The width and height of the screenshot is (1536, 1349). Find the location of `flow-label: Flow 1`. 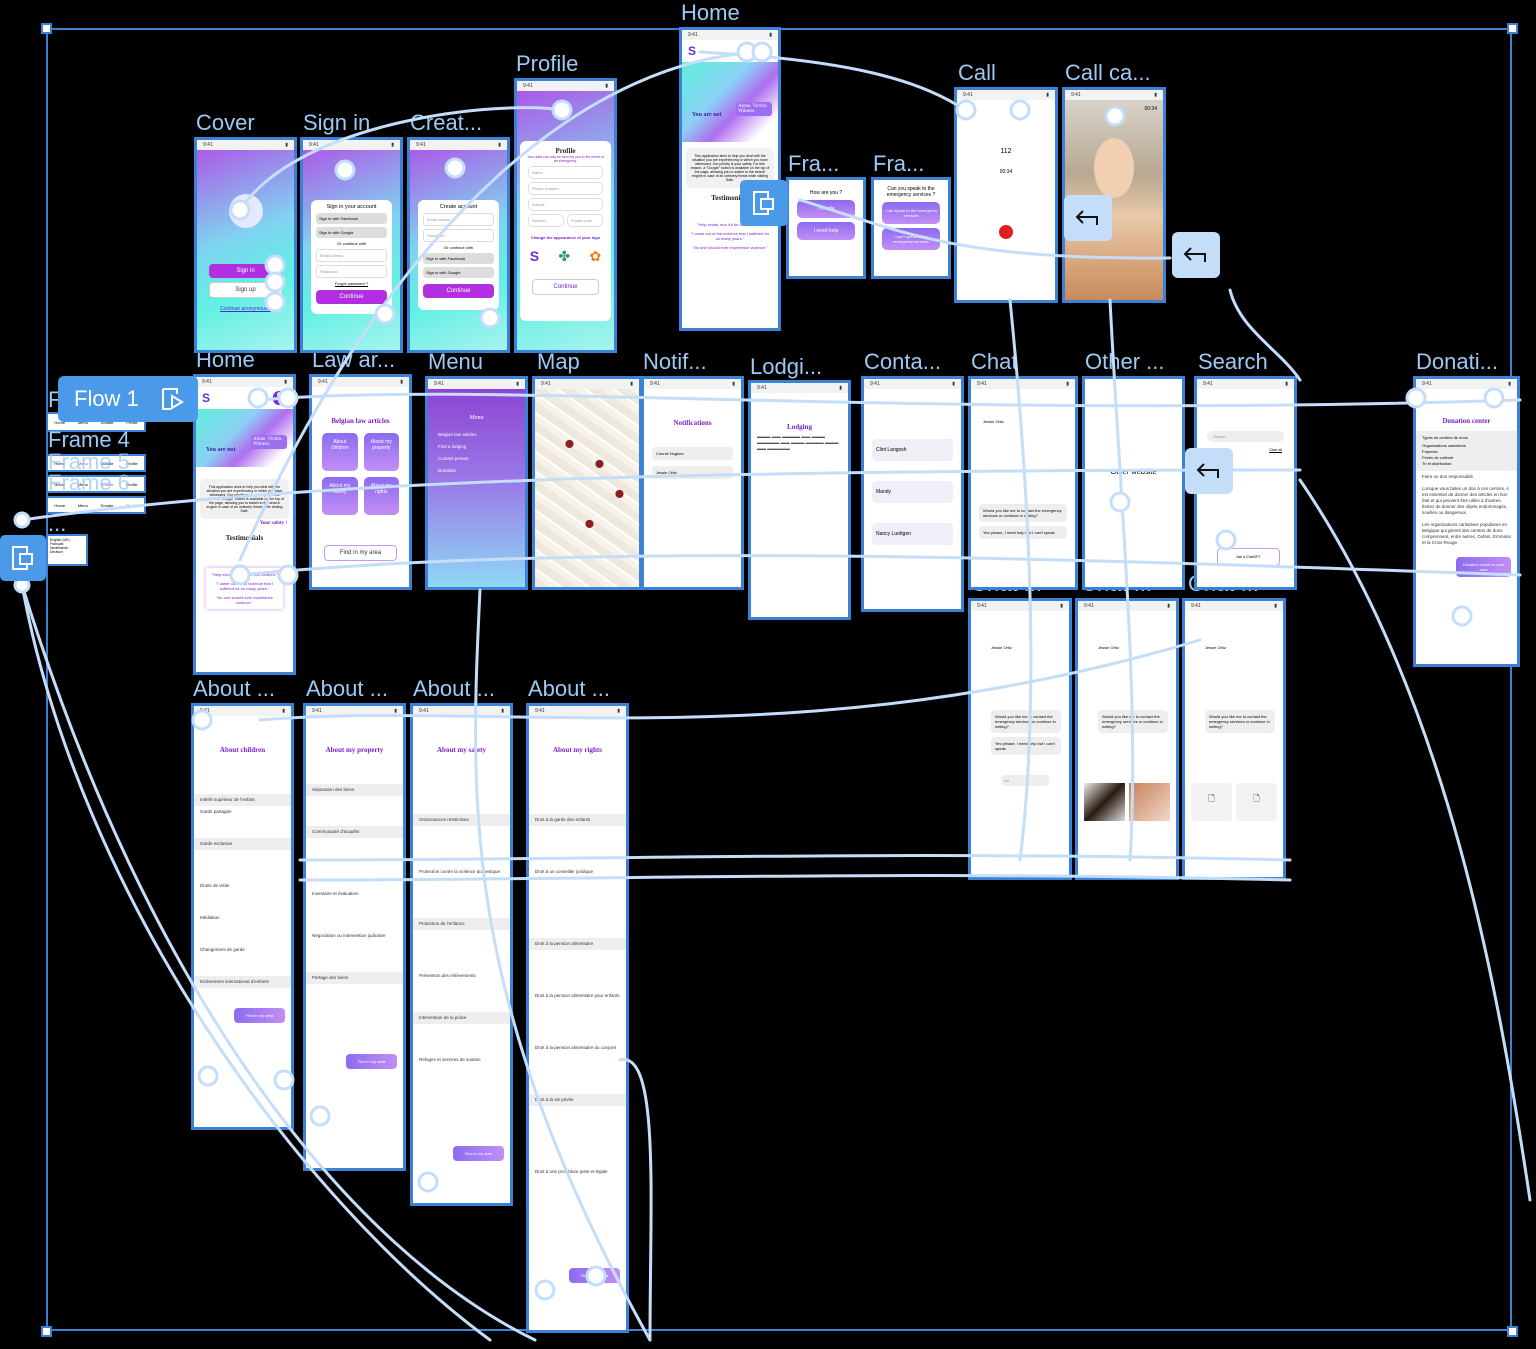

flow-label: Flow 1 is located at coordinates (106, 398).